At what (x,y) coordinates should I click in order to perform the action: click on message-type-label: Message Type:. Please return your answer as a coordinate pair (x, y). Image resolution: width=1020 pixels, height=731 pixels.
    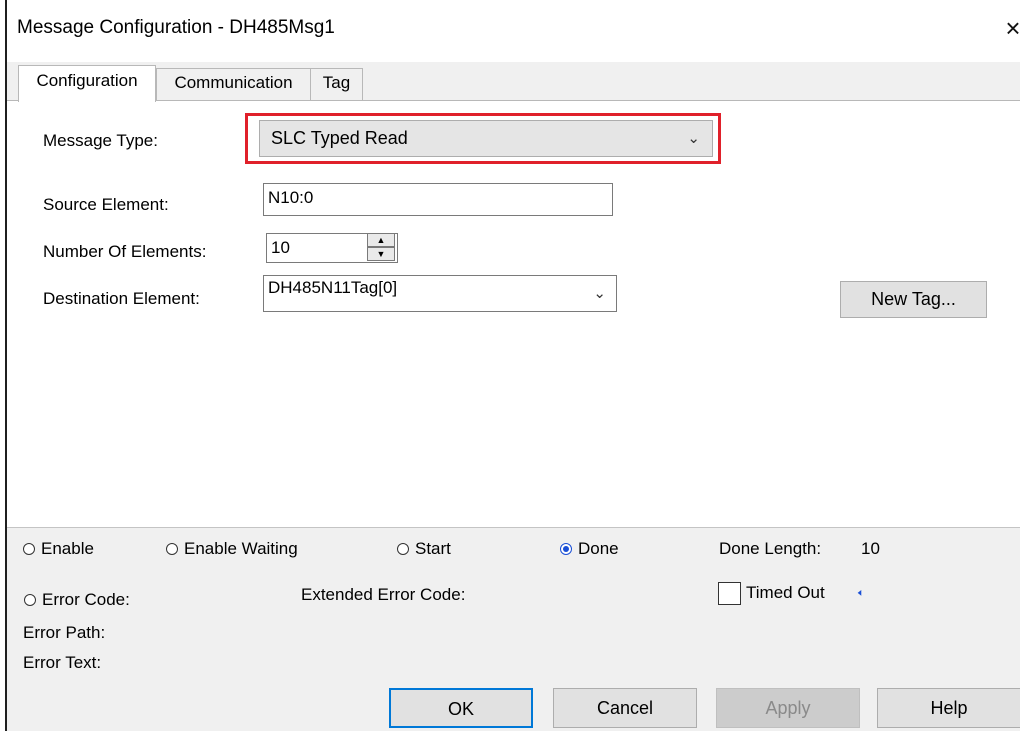
    Looking at the image, I should click on (100, 140).